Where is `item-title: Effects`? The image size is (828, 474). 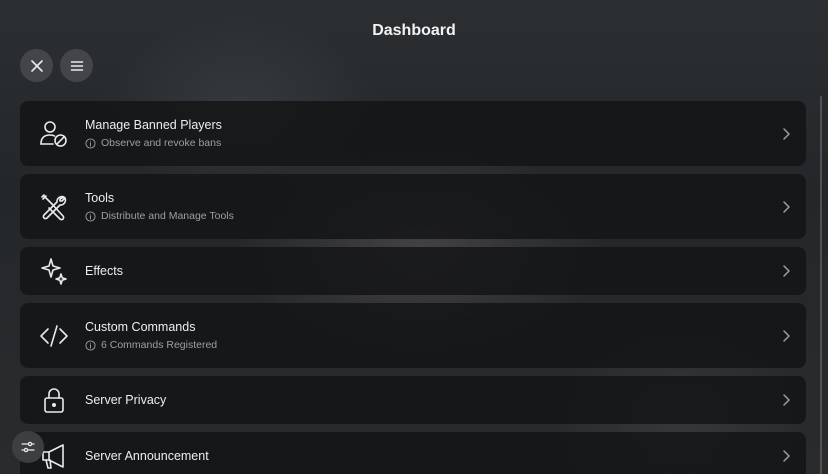 item-title: Effects is located at coordinates (104, 271).